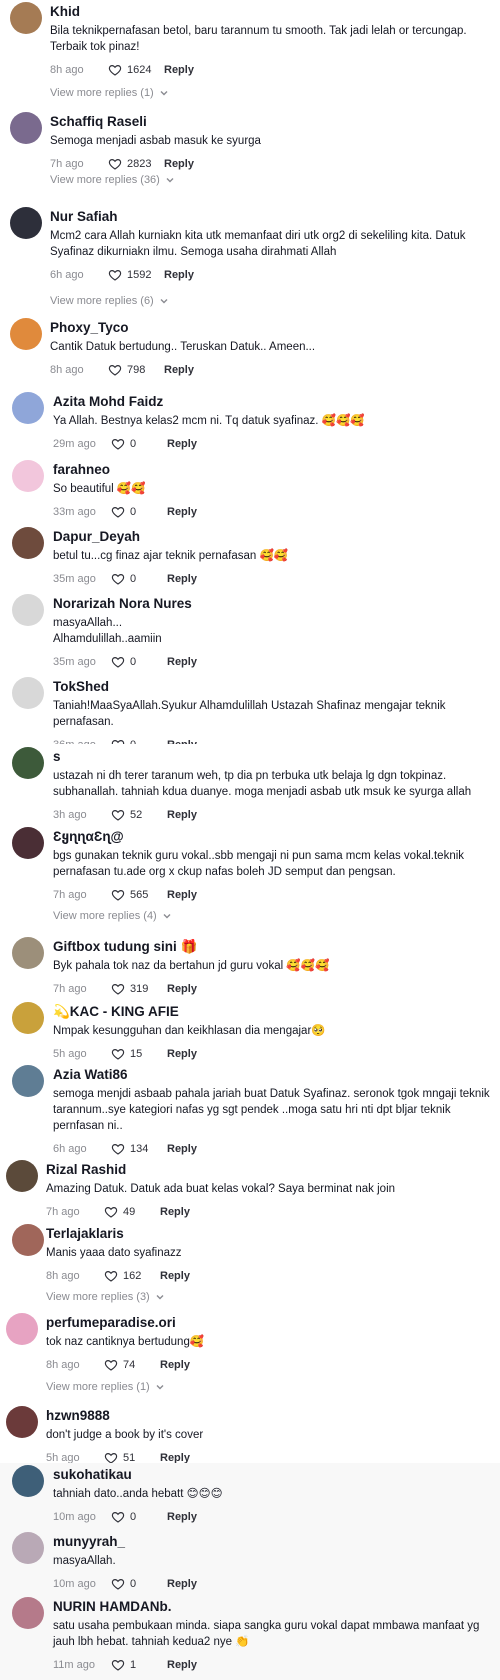 This screenshot has width=500, height=1680. Describe the element at coordinates (134, 70) in the screenshot. I see `like-button: 1624` at that location.